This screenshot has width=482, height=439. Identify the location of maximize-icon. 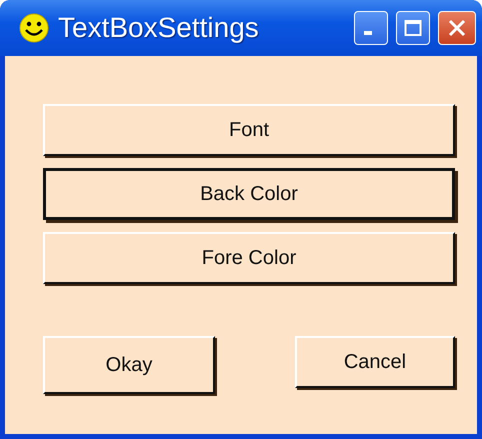
(413, 28).